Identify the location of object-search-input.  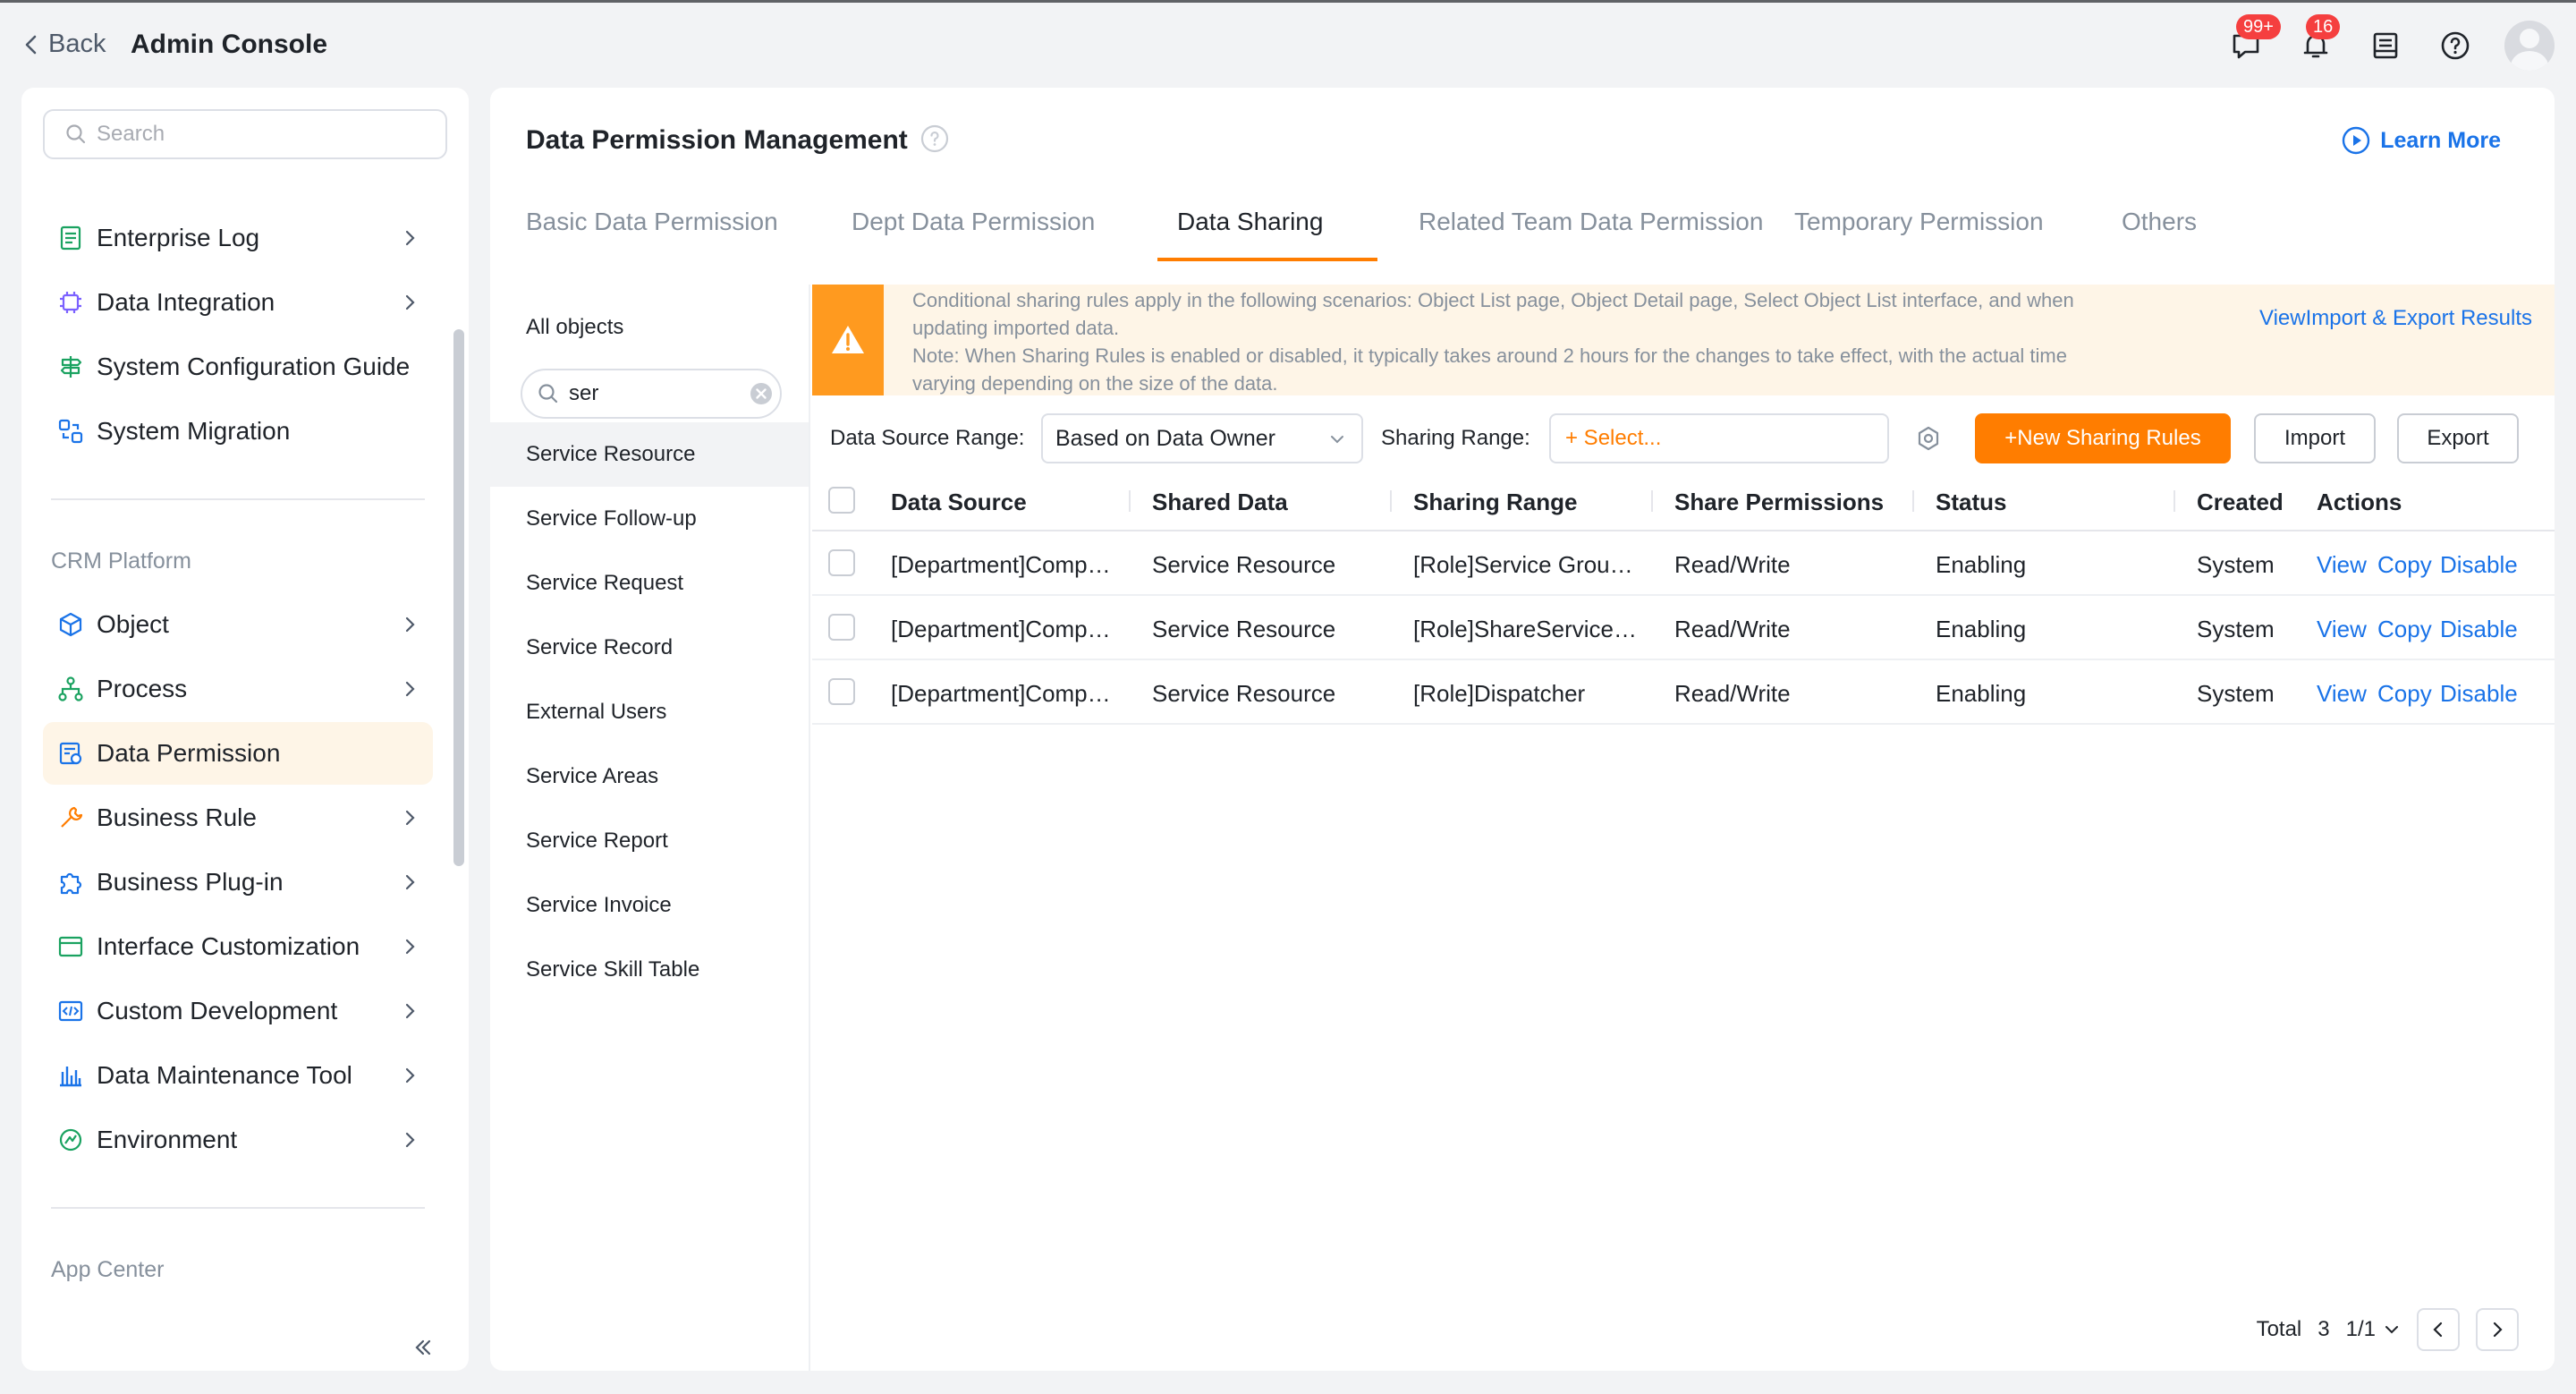
(654, 393).